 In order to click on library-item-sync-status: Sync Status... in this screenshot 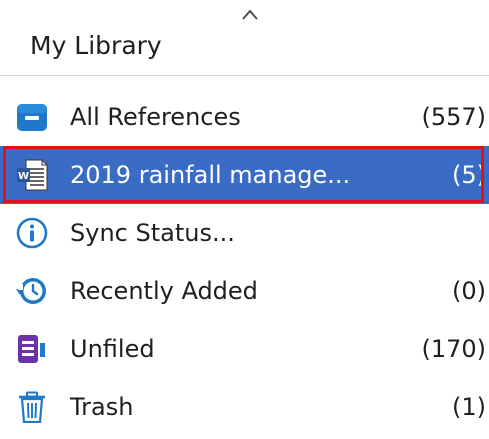, I will do `click(244, 233)`.